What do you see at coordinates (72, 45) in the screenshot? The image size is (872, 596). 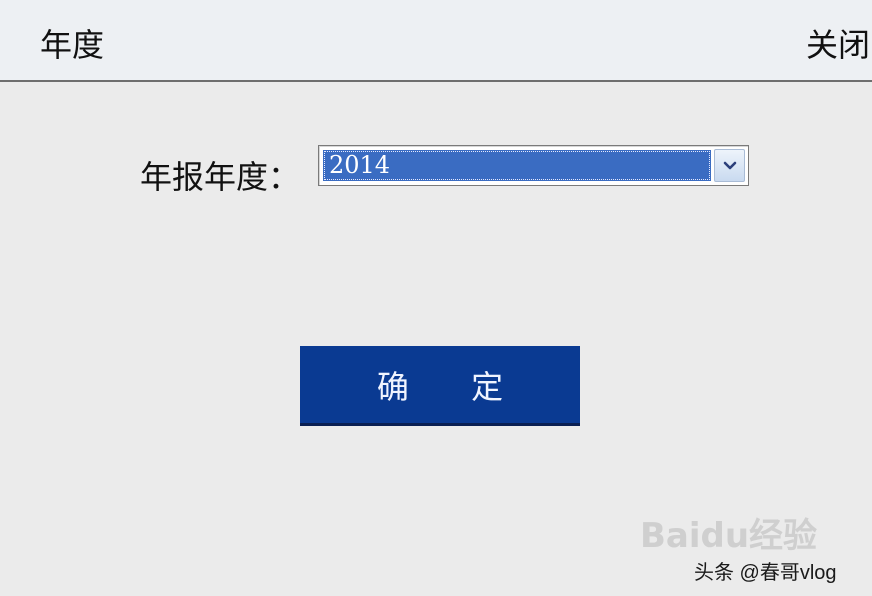 I see `dialog-title: 年度` at bounding box center [72, 45].